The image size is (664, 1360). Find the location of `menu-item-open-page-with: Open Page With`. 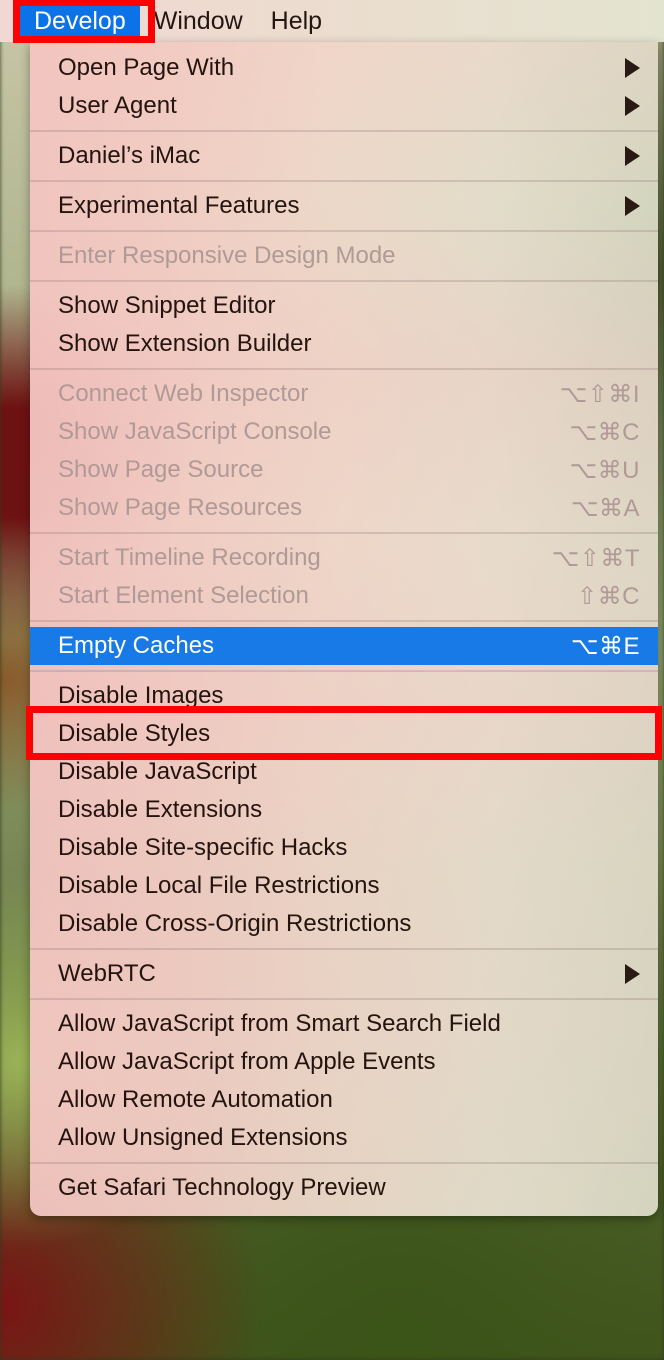

menu-item-open-page-with: Open Page With is located at coordinates (344, 68).